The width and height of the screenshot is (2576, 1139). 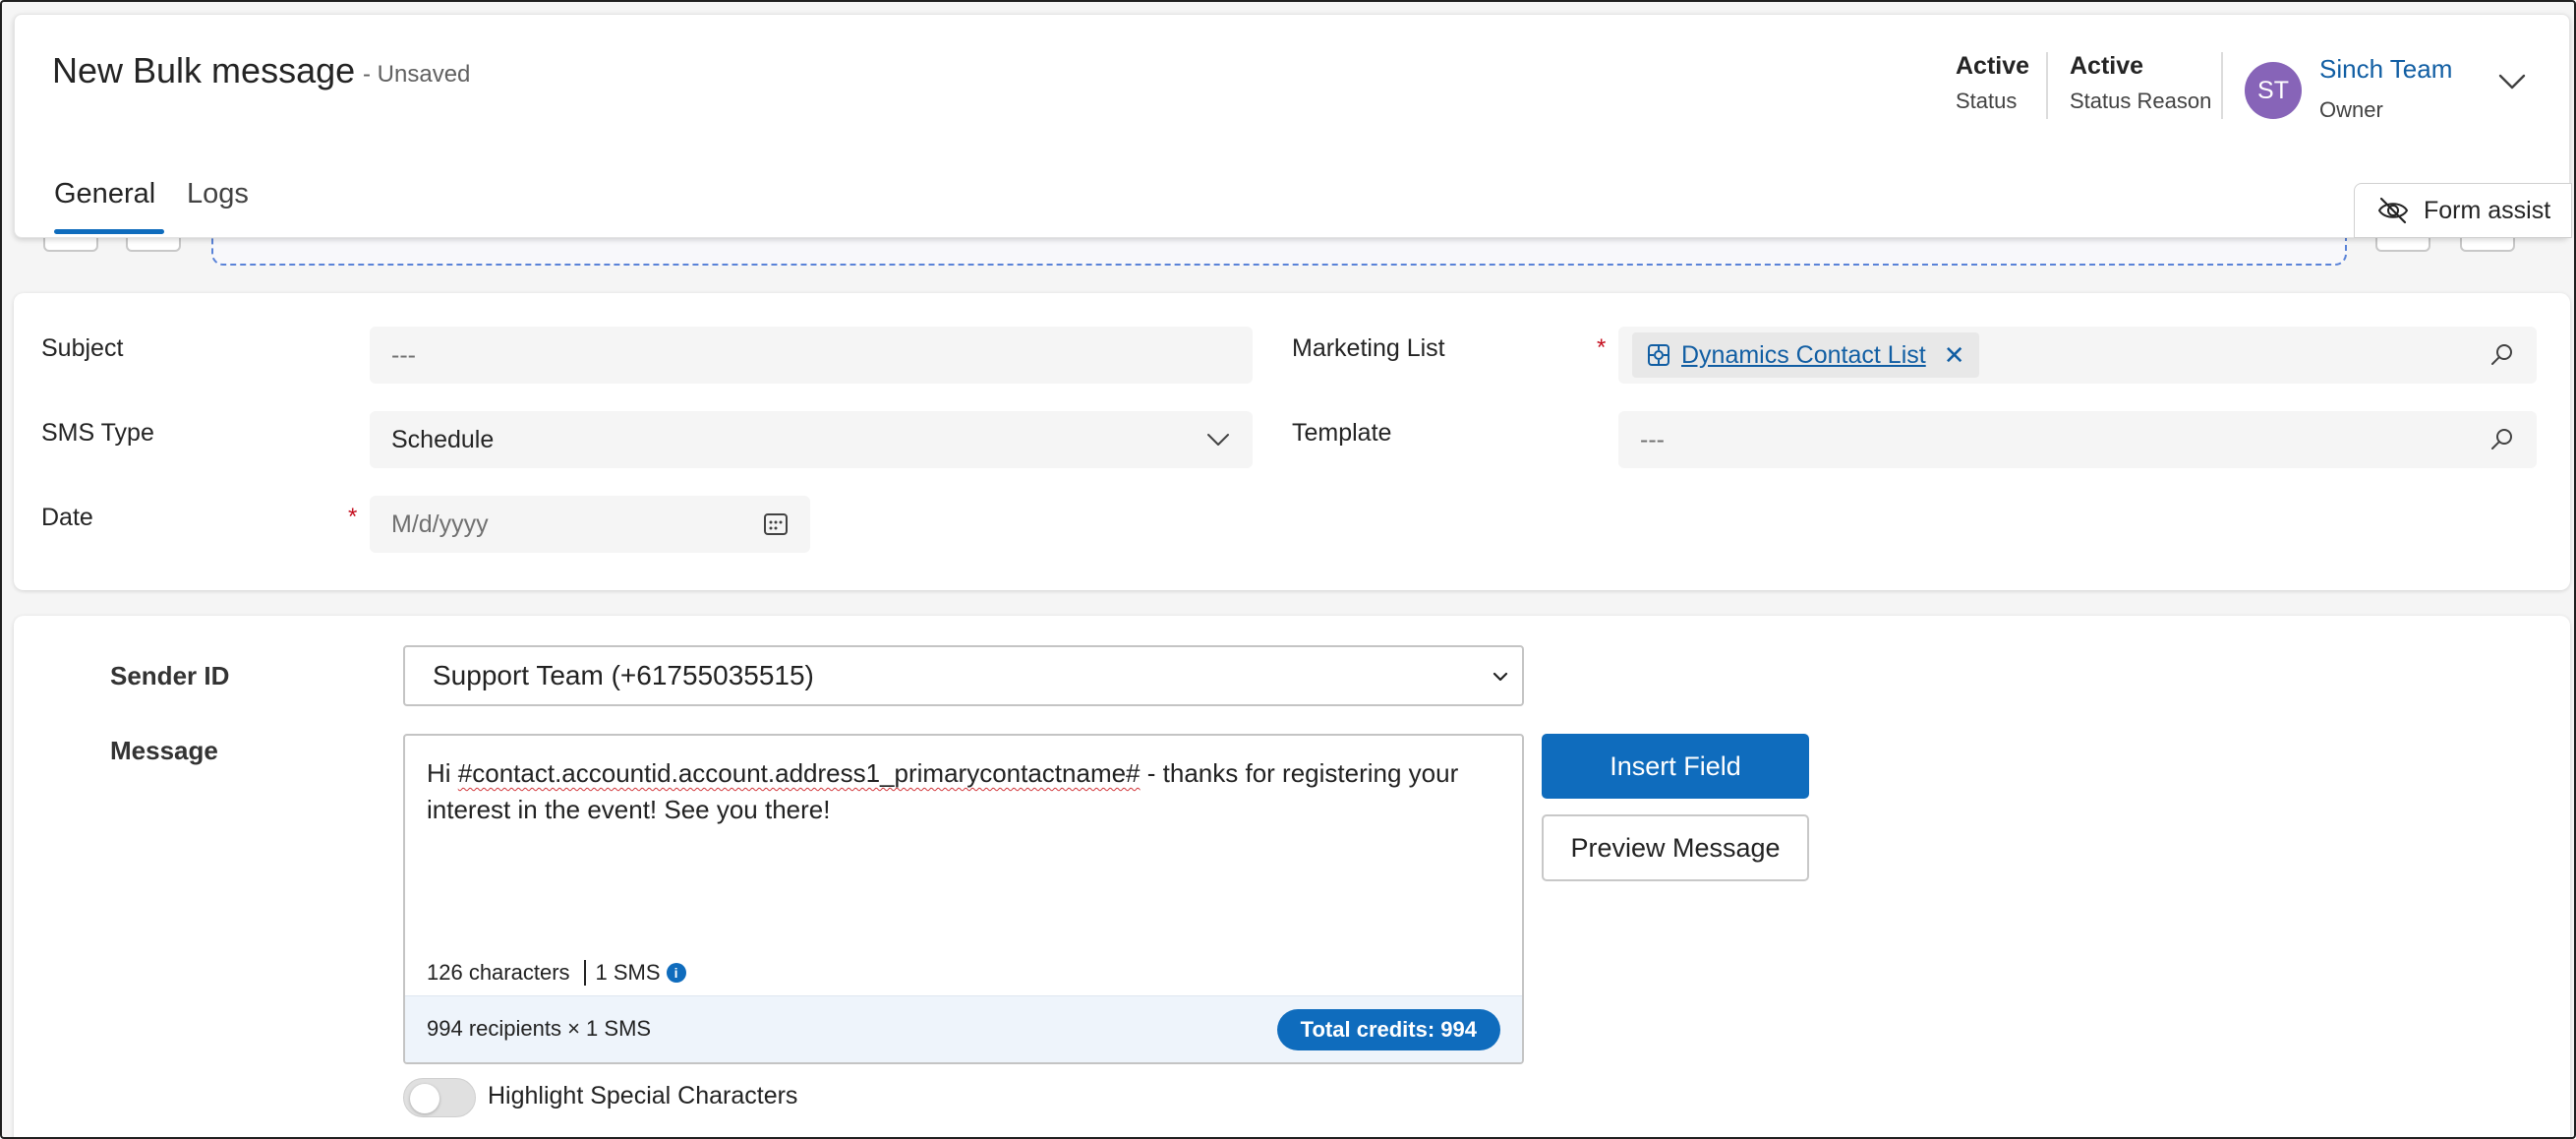 What do you see at coordinates (1954, 355) in the screenshot?
I see `remove-icon: ✕` at bounding box center [1954, 355].